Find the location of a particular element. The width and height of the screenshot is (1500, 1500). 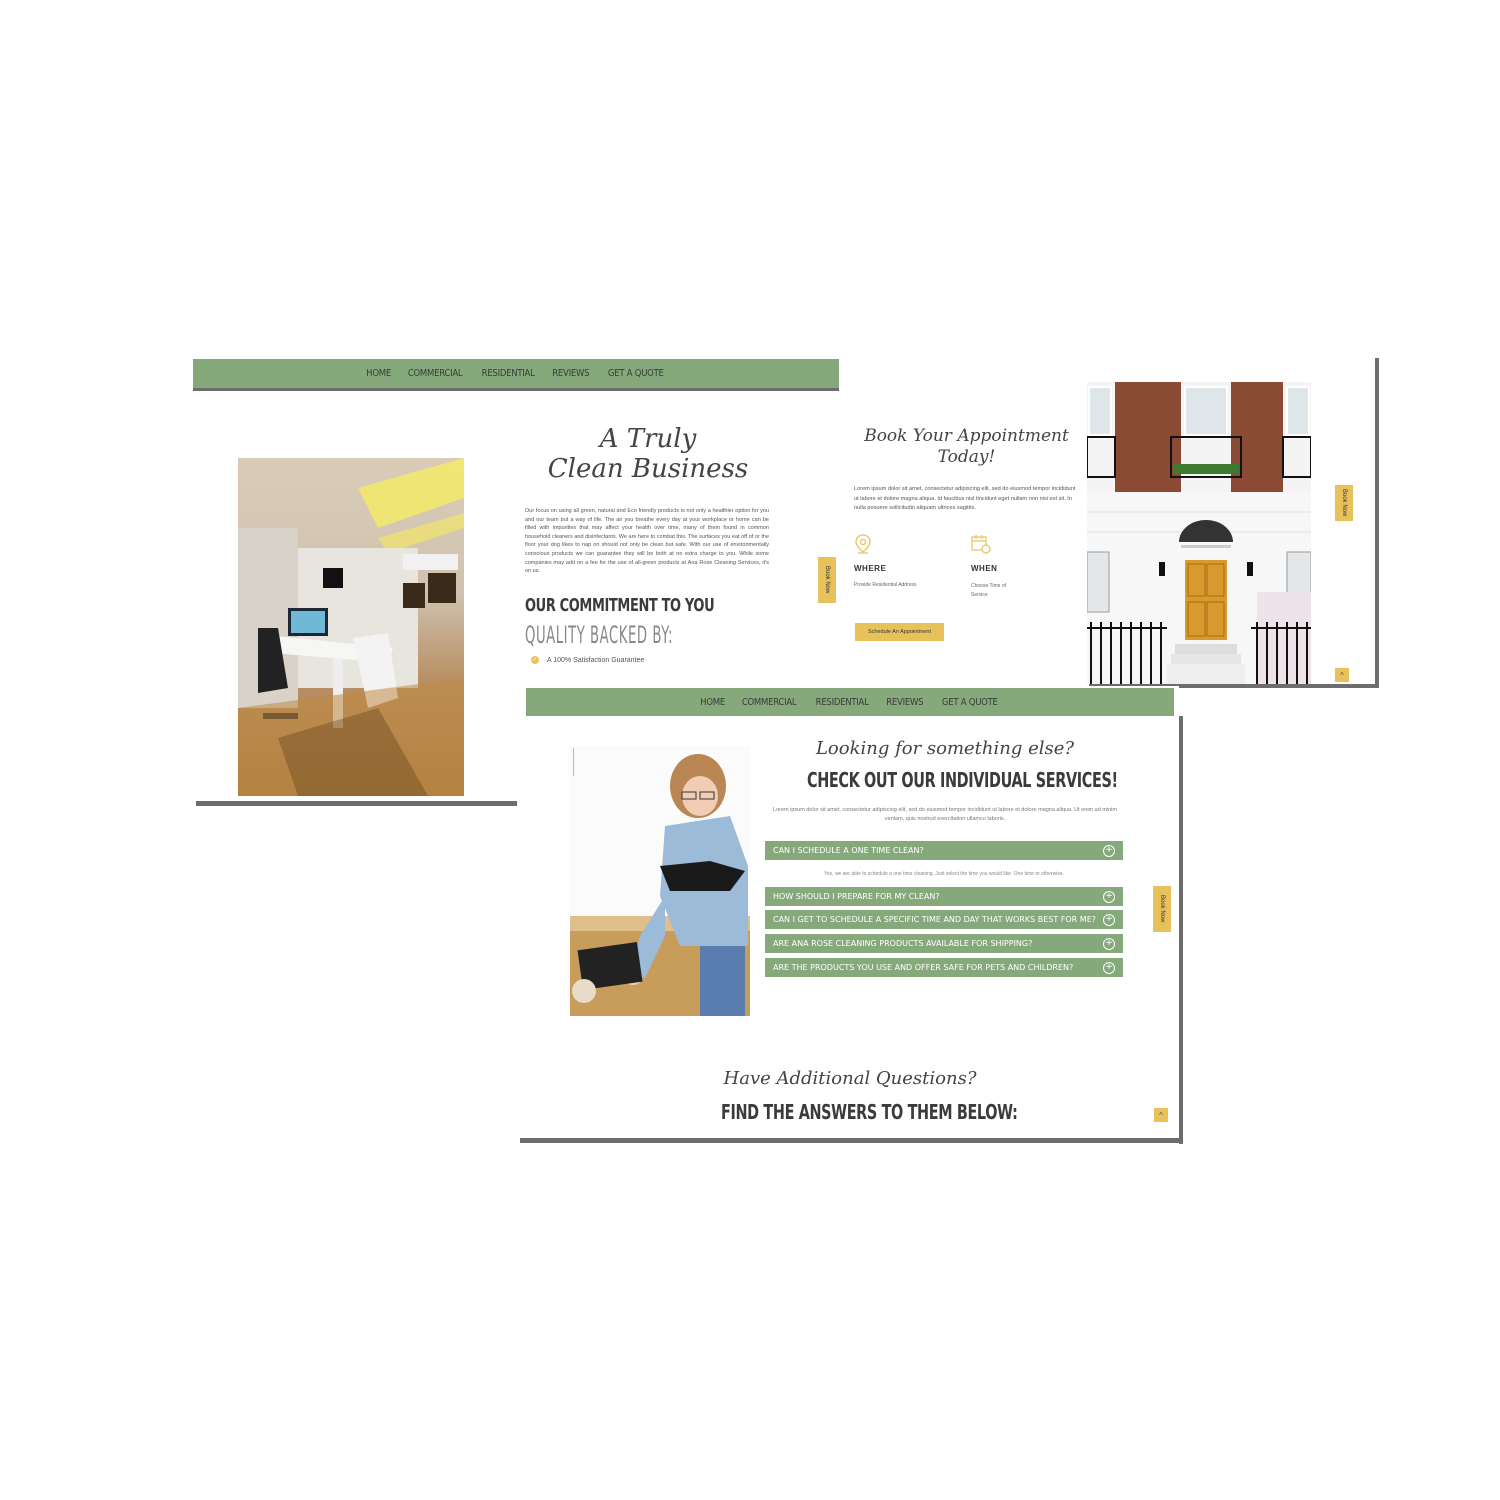

where-title: WHERE is located at coordinates (870, 568).